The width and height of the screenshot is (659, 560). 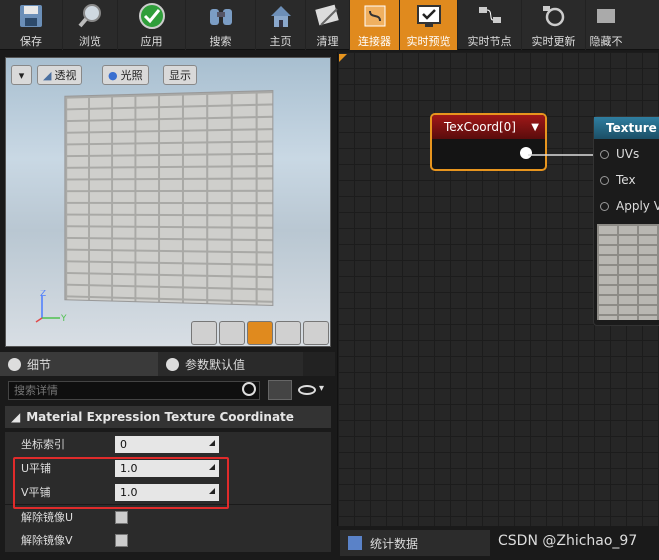 I want to click on stats-icon, so click(x=355, y=543).